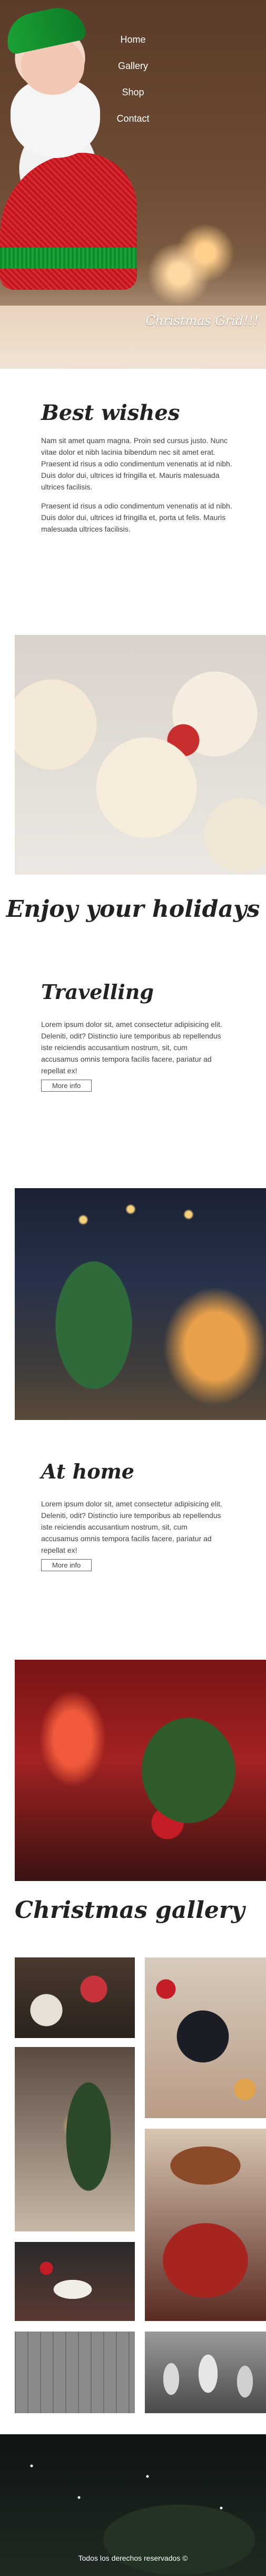  I want to click on gallery-title: Christmas gallery, so click(130, 1910).